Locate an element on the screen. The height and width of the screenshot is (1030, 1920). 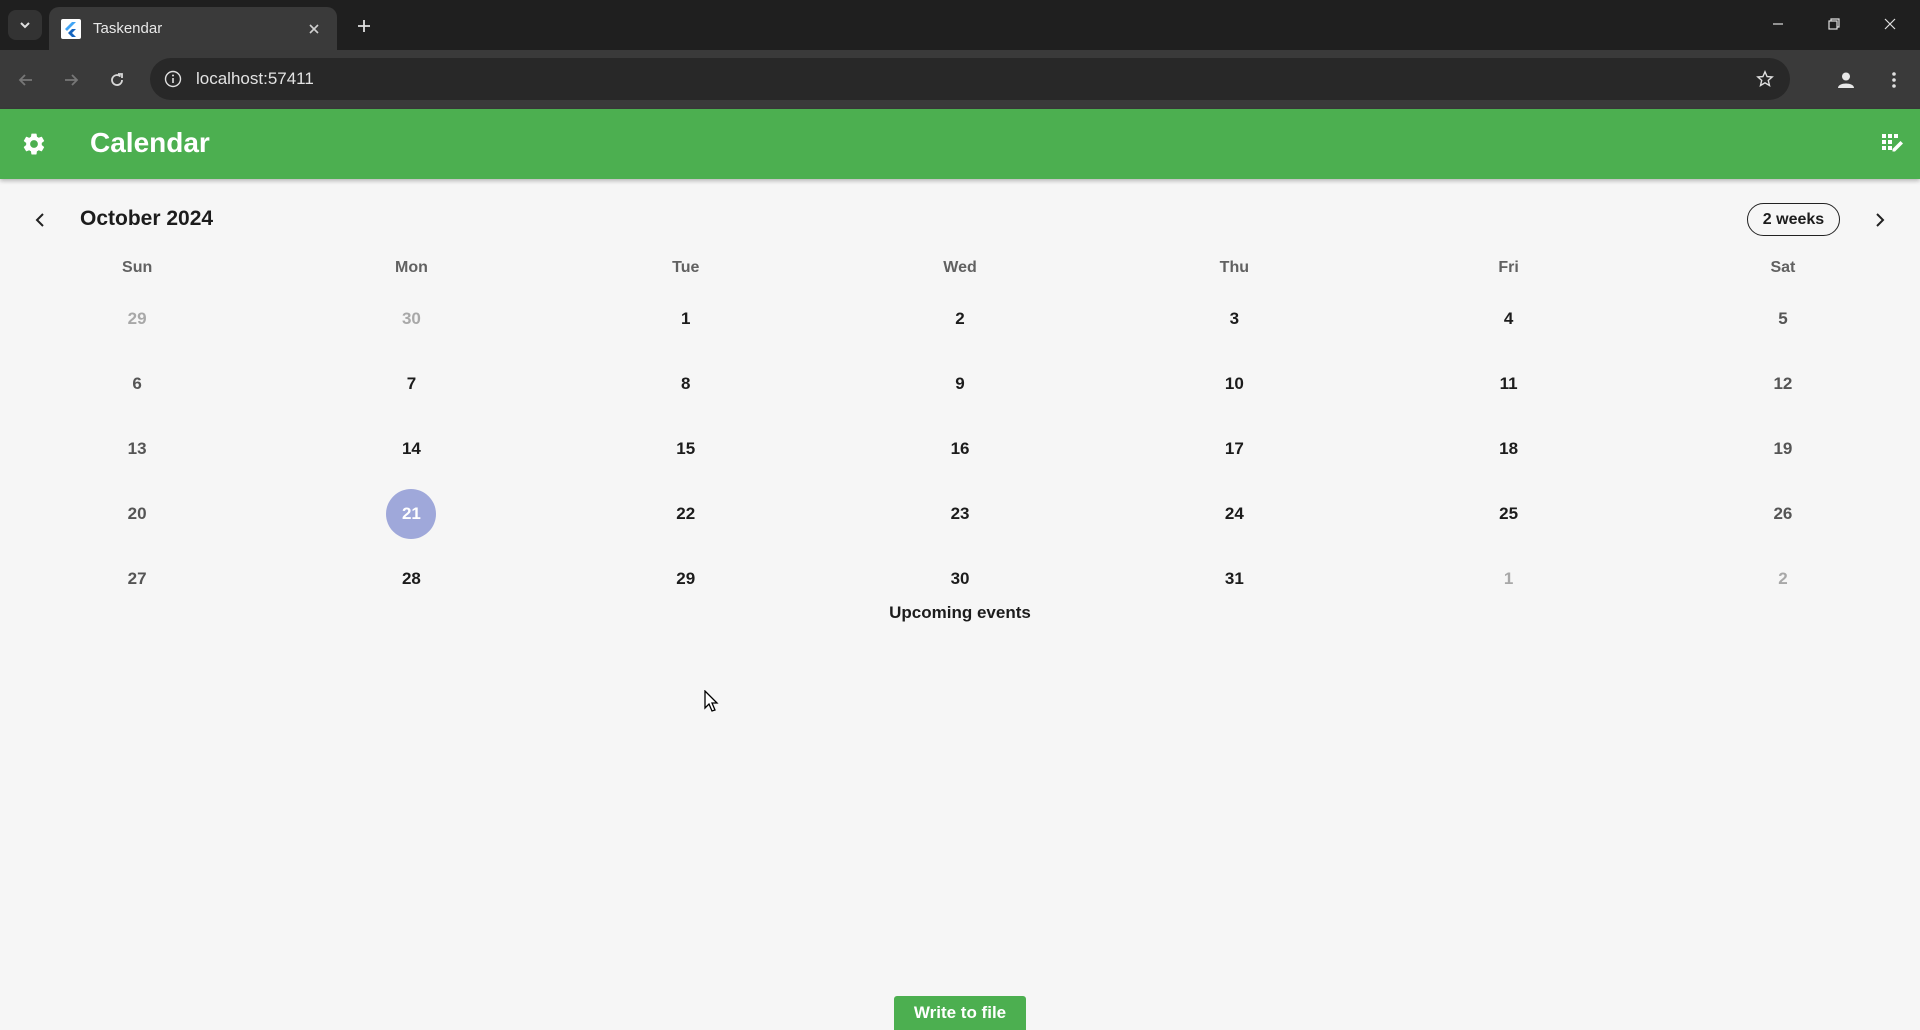
plus-icon is located at coordinates (364, 26).